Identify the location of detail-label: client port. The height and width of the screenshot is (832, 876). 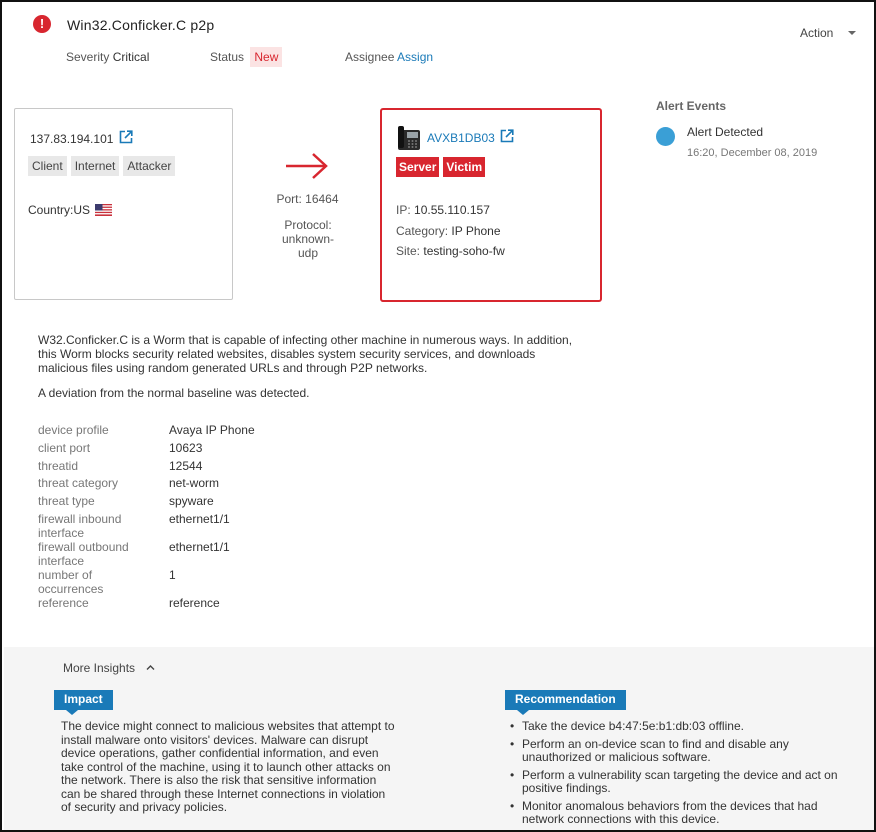
(64, 448).